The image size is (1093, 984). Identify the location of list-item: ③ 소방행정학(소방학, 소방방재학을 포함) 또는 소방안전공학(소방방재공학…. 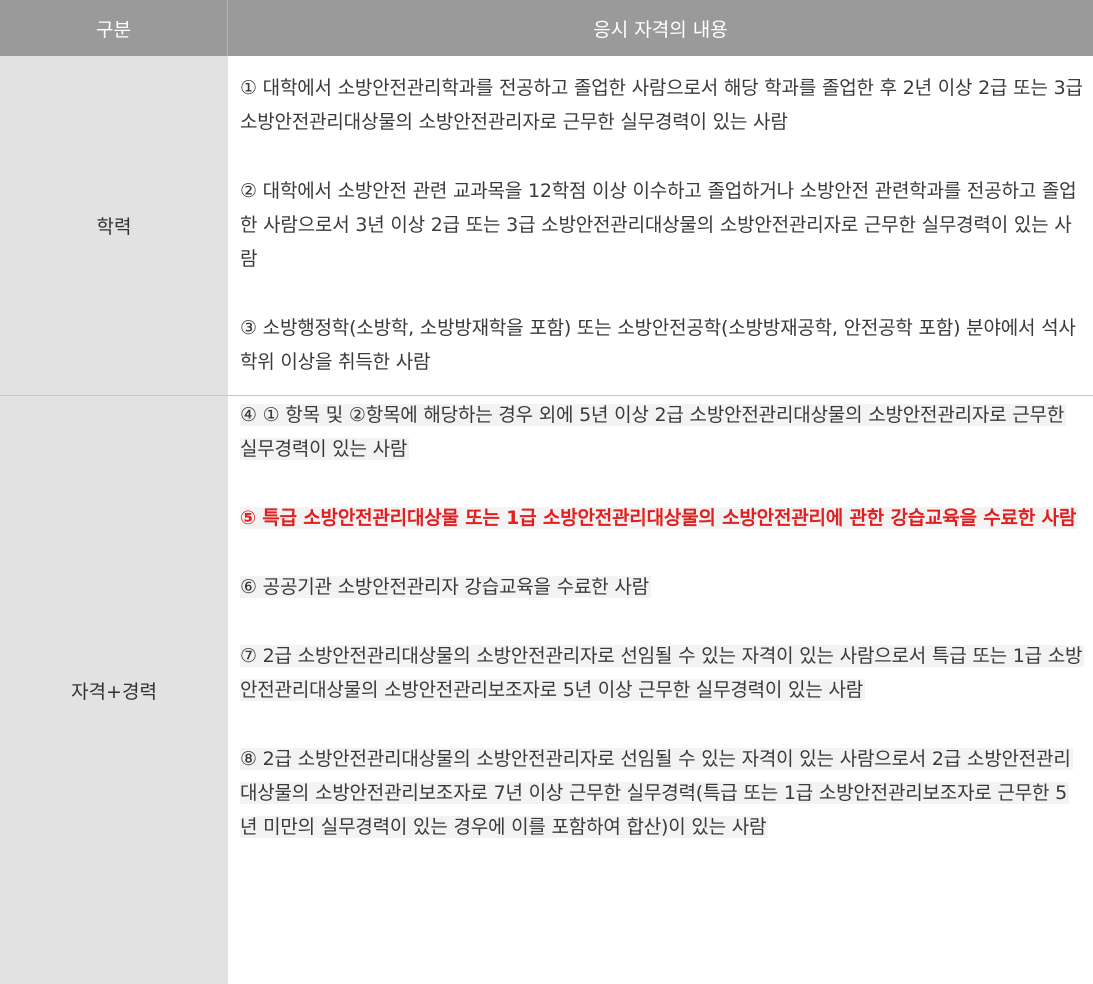
(658, 345).